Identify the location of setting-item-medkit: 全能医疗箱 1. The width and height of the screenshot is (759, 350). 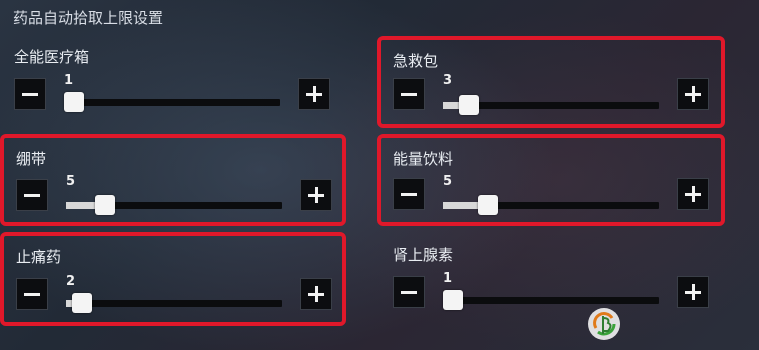
(167, 80).